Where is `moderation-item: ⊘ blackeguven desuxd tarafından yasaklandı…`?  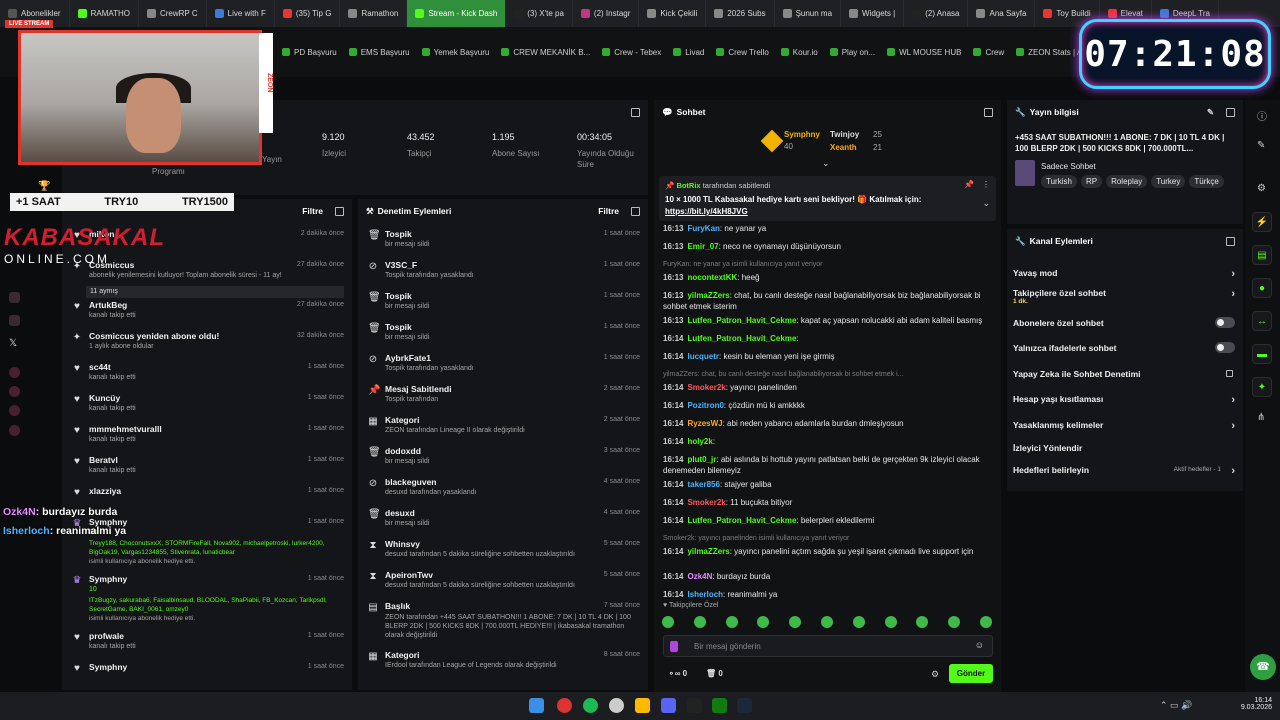 moderation-item: ⊘ blackeguven desuxd tarafından yasaklandı… is located at coordinates (503, 492).